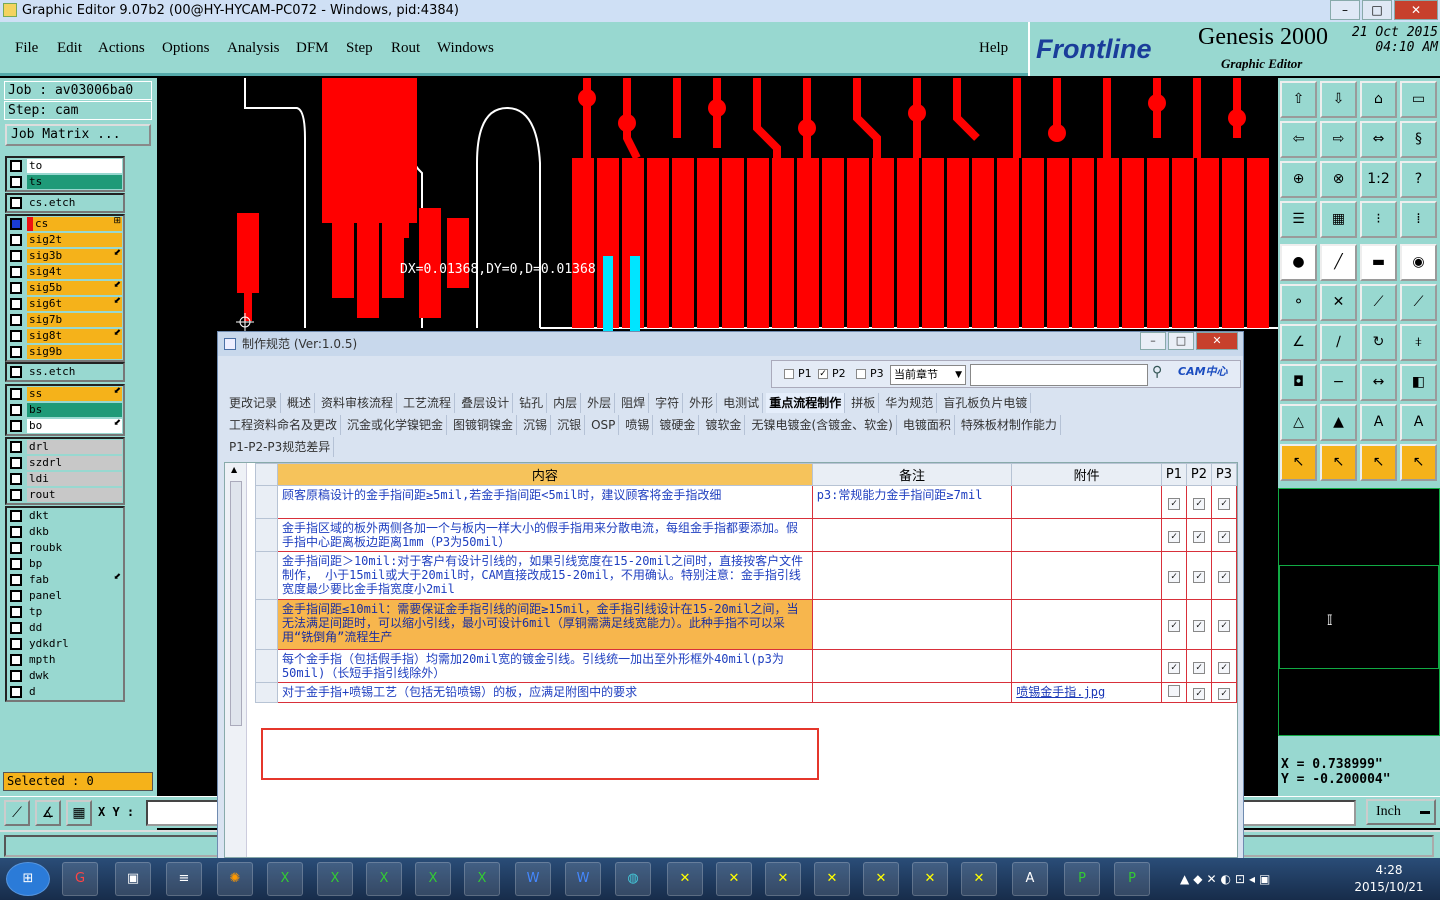 The height and width of the screenshot is (900, 1440). What do you see at coordinates (234, 469) in the screenshot?
I see `scroll-up-icon: ▲` at bounding box center [234, 469].